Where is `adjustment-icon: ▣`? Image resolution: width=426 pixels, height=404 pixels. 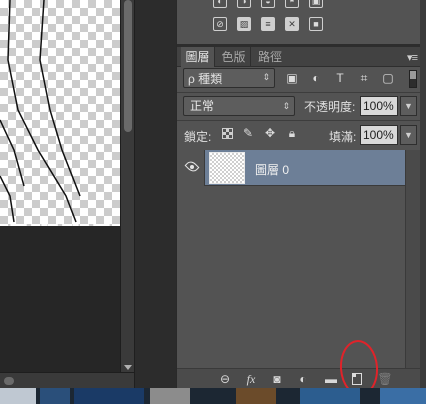 adjustment-icon: ▣ is located at coordinates (316, 4).